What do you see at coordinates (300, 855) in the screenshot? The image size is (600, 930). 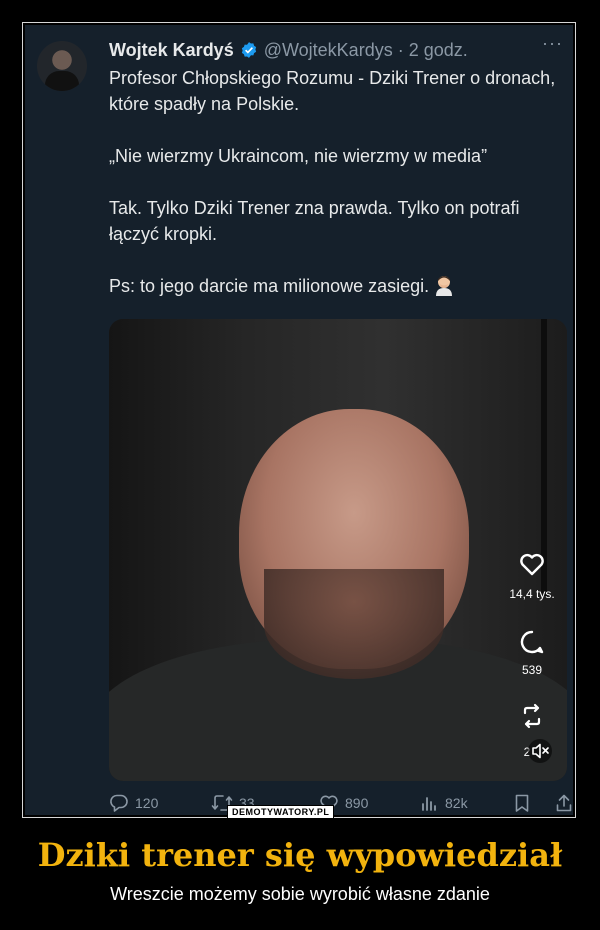 I see `caption-title: Dziki trener się wypowiedział` at bounding box center [300, 855].